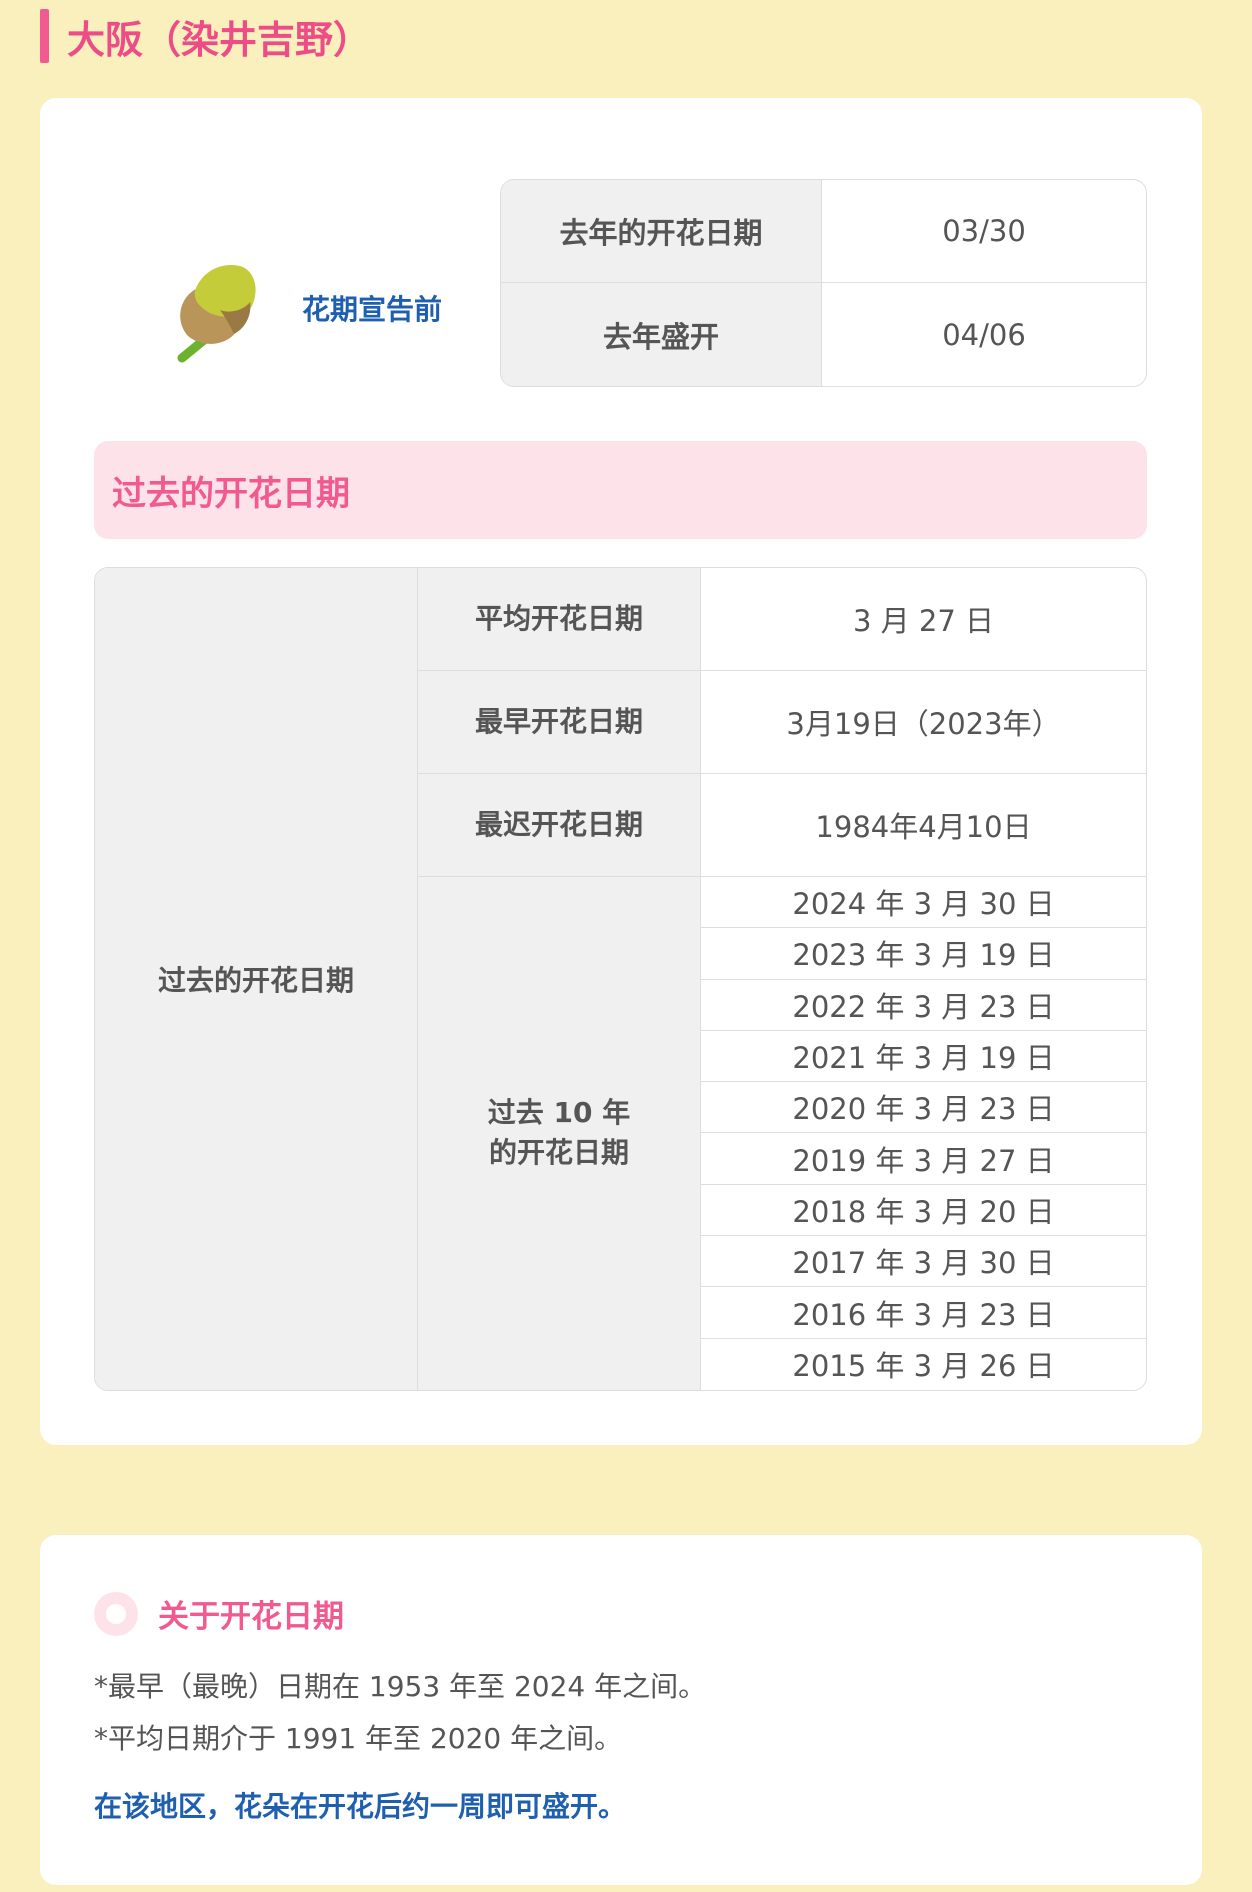 Image resolution: width=1252 pixels, height=1892 pixels. What do you see at coordinates (923, 903) in the screenshot?
I see `year-value: 2024 年 3 月 30 日` at bounding box center [923, 903].